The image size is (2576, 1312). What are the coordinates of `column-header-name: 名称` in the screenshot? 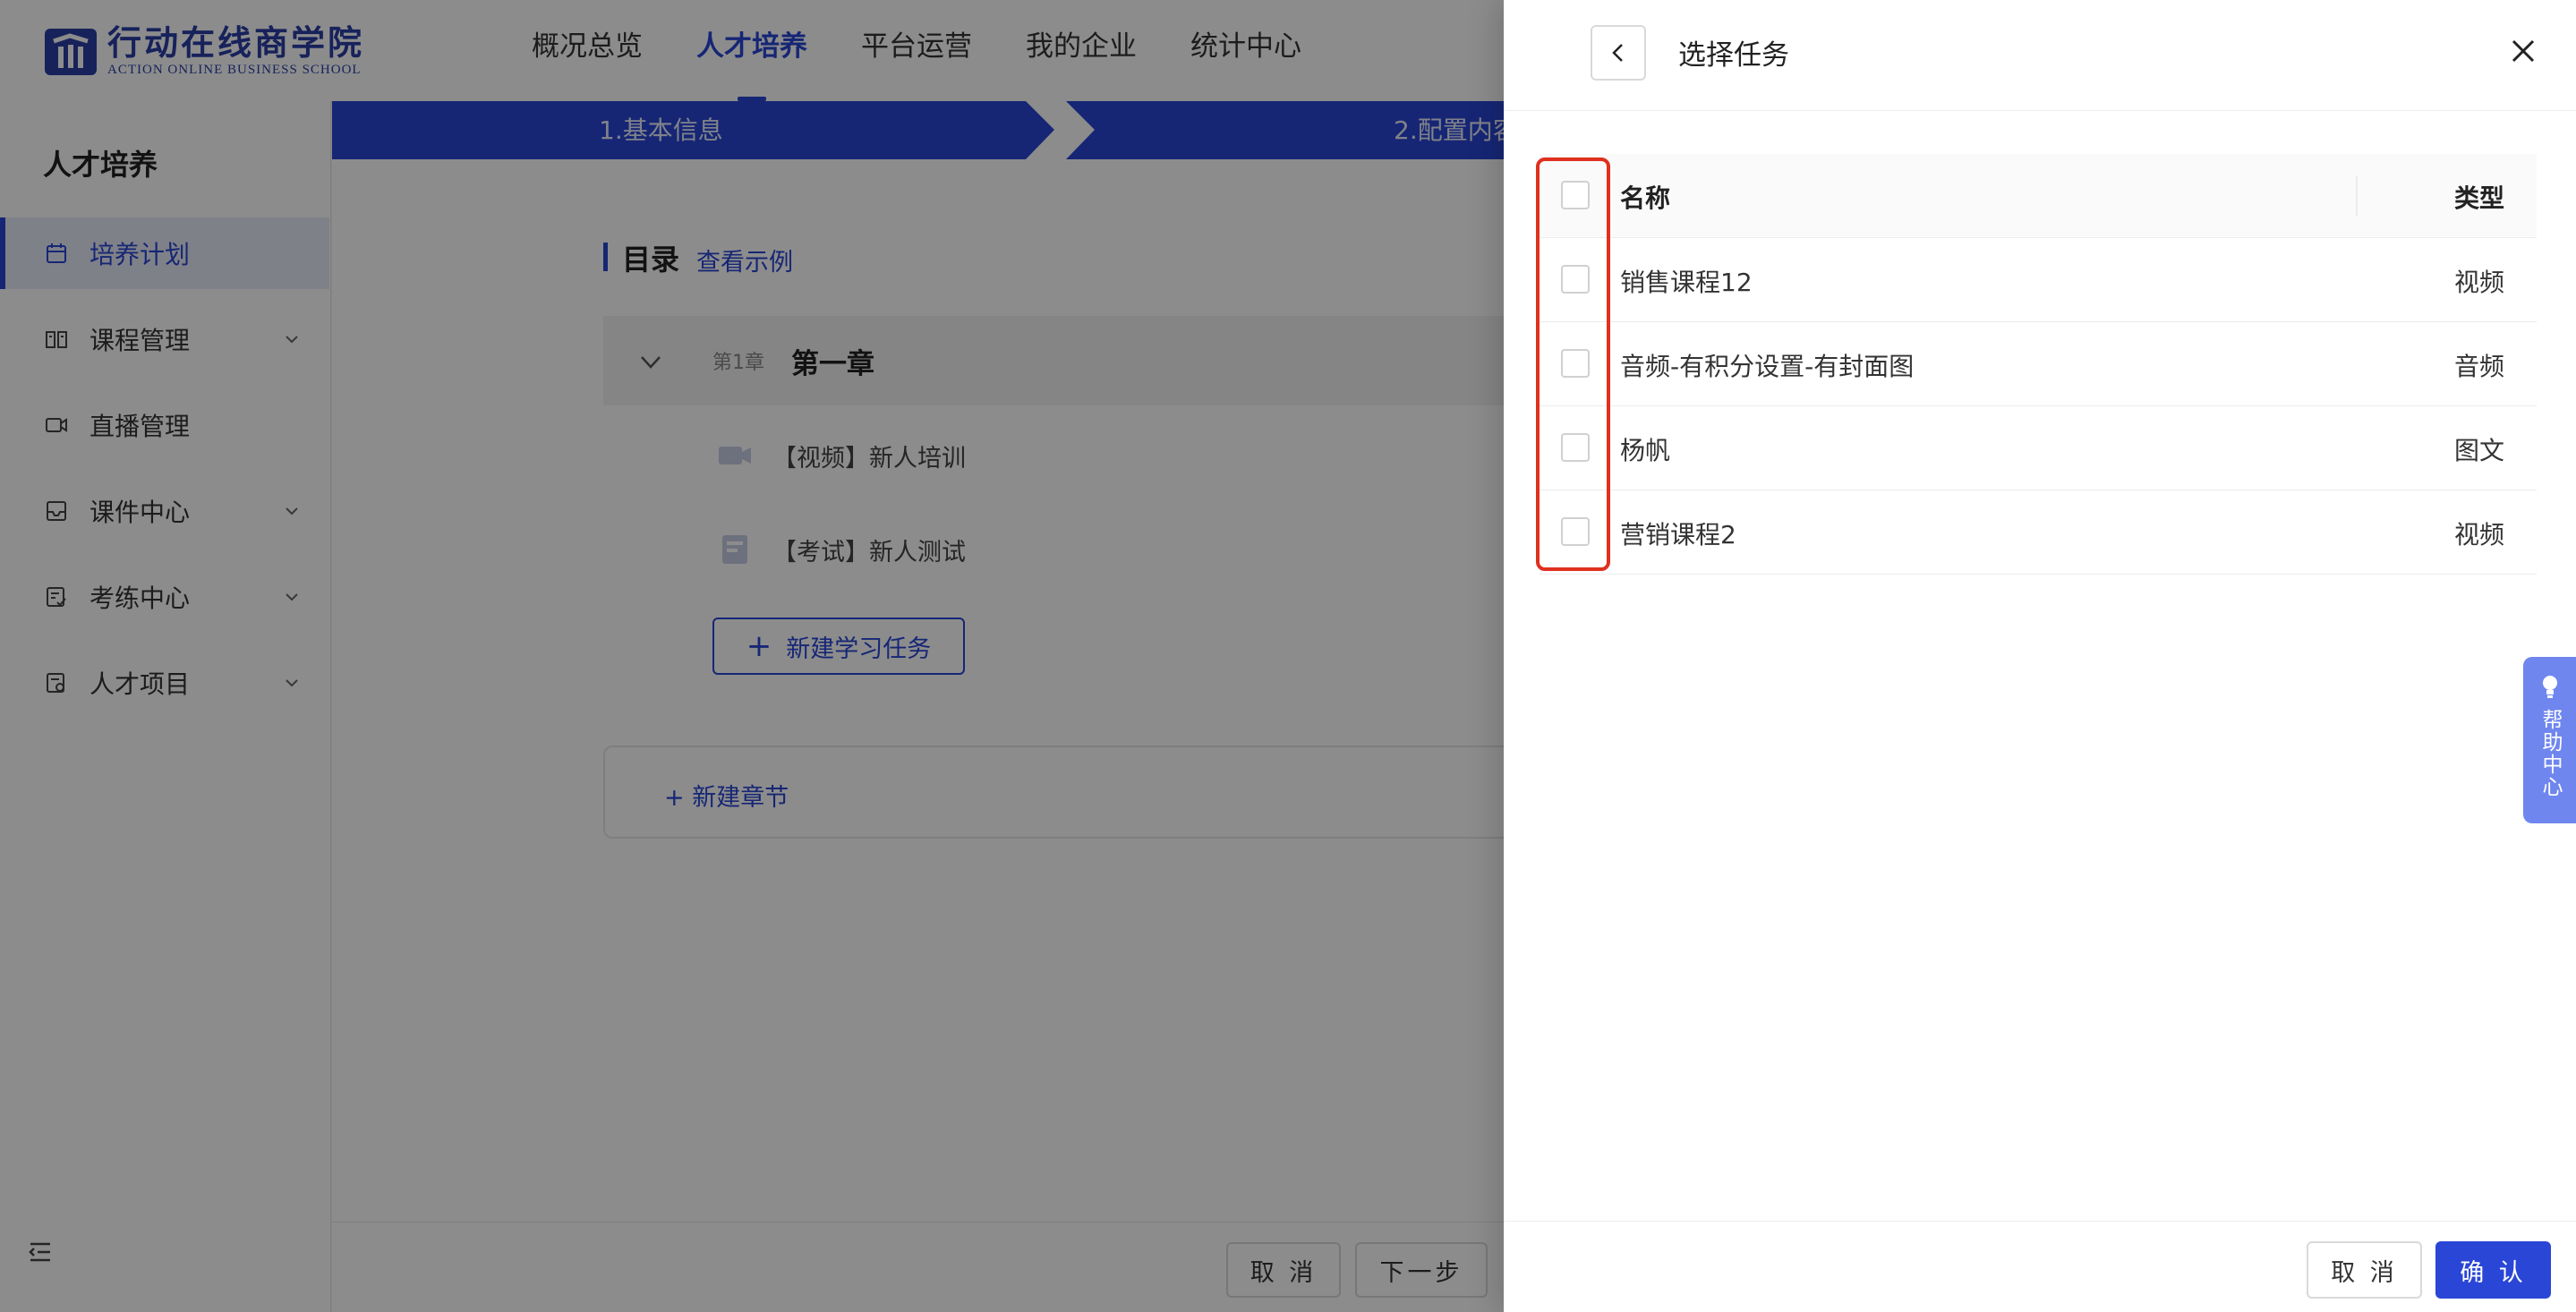 It's located at (1645, 198).